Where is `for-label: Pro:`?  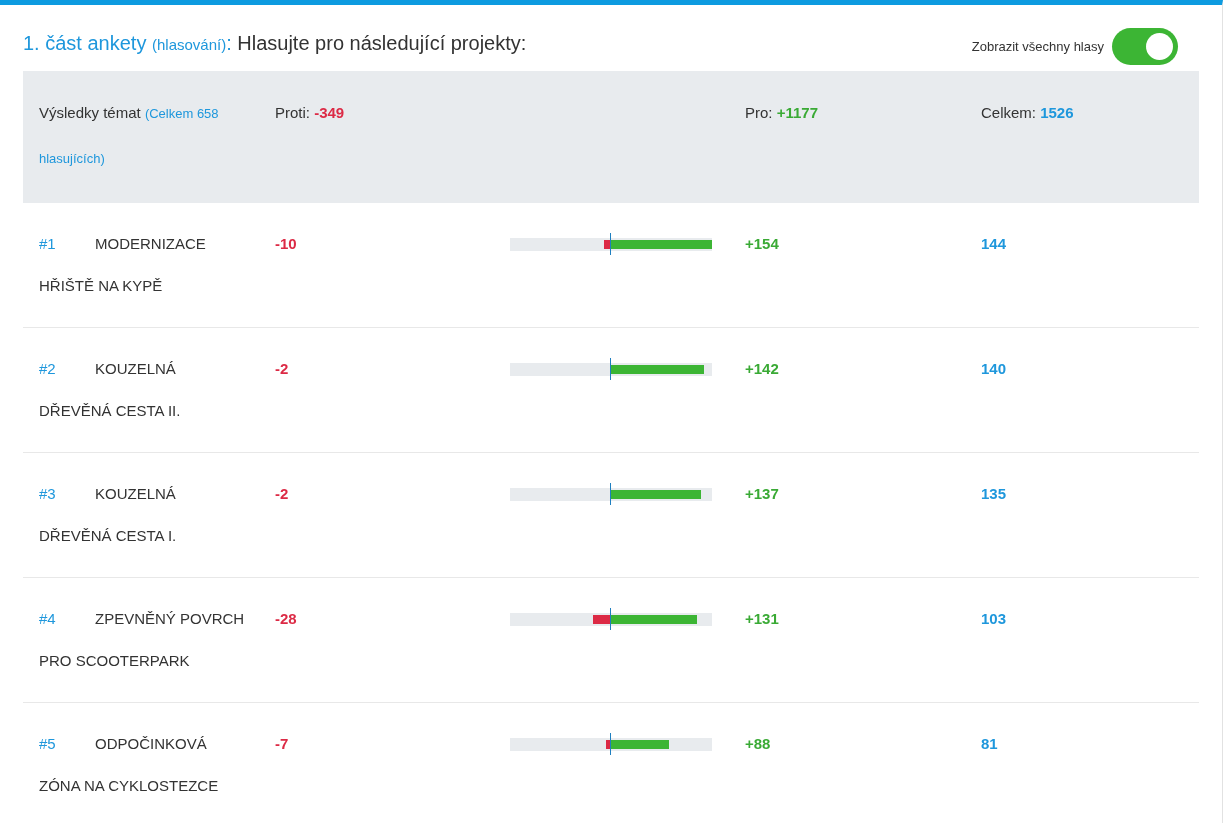 for-label: Pro: is located at coordinates (759, 112).